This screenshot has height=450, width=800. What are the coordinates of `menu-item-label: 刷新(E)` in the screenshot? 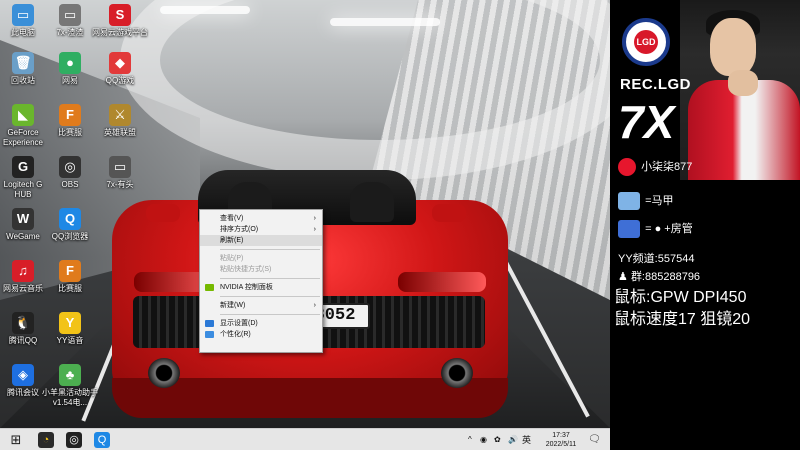 It's located at (232, 240).